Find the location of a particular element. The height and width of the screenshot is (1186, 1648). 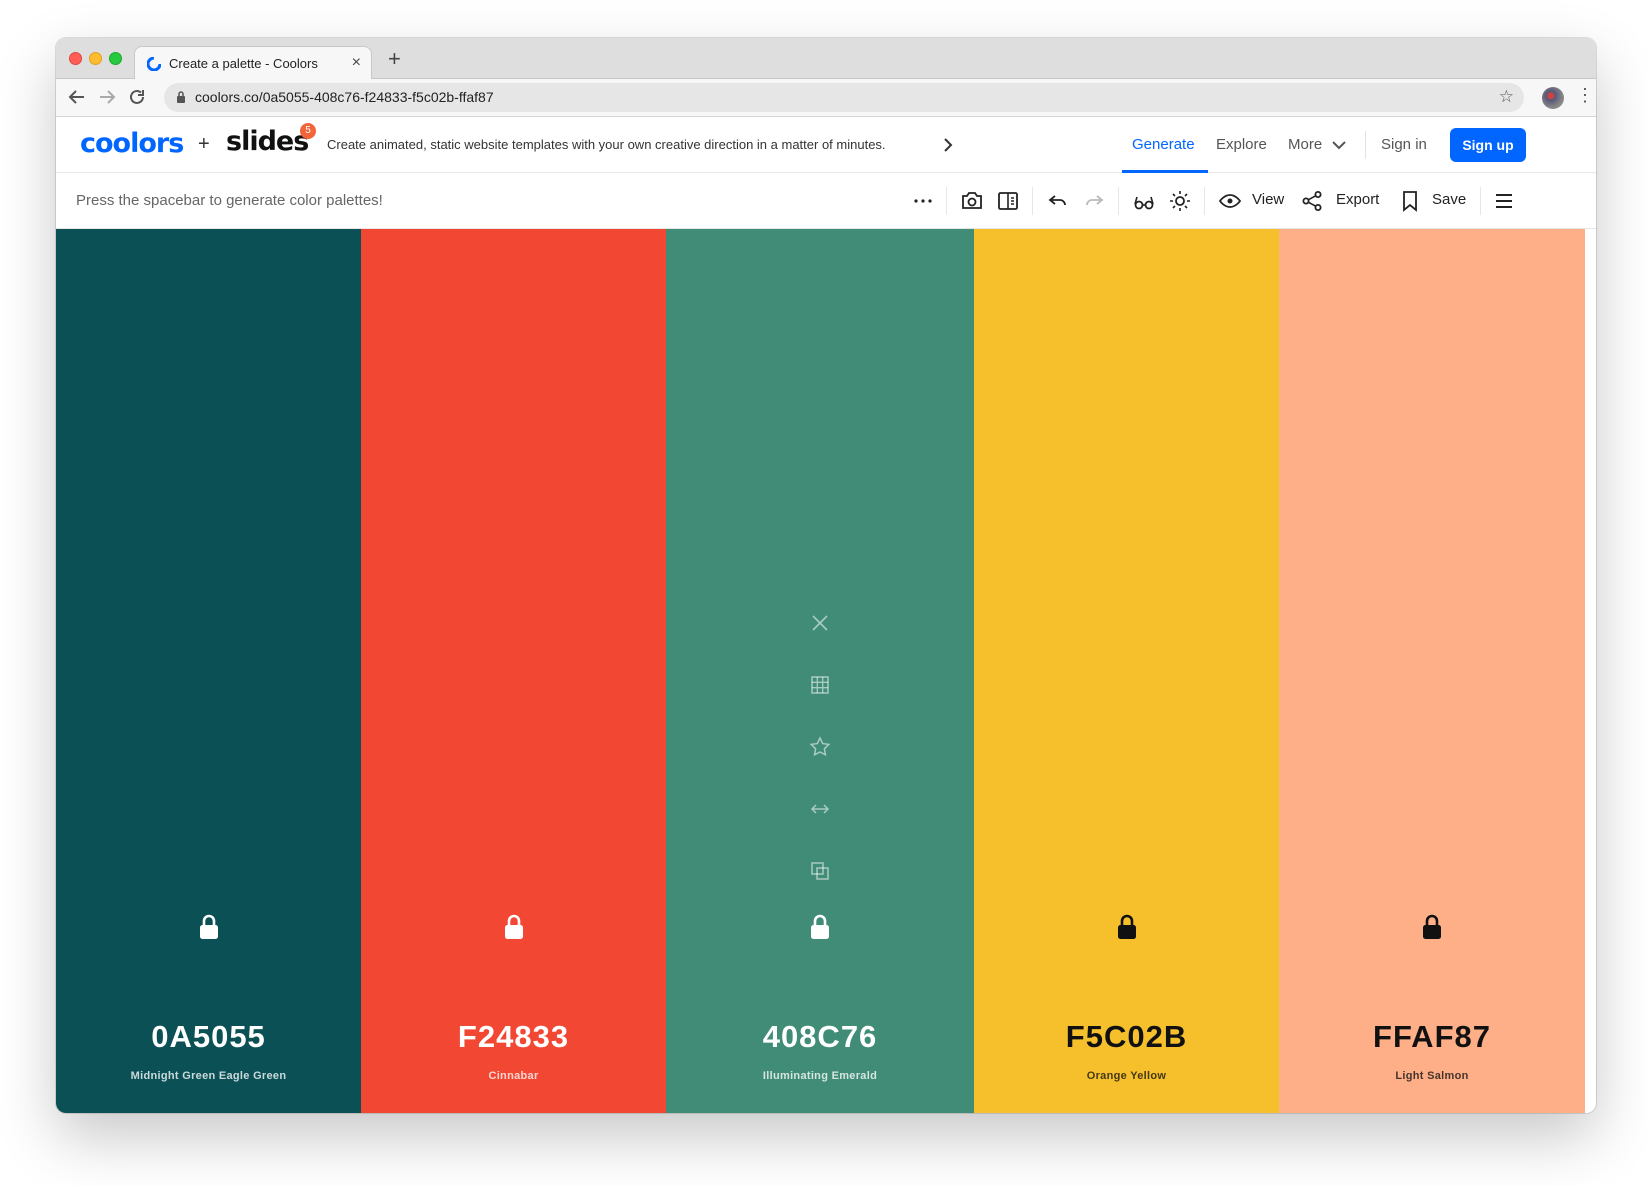

signup-button: Sign up is located at coordinates (1488, 145).